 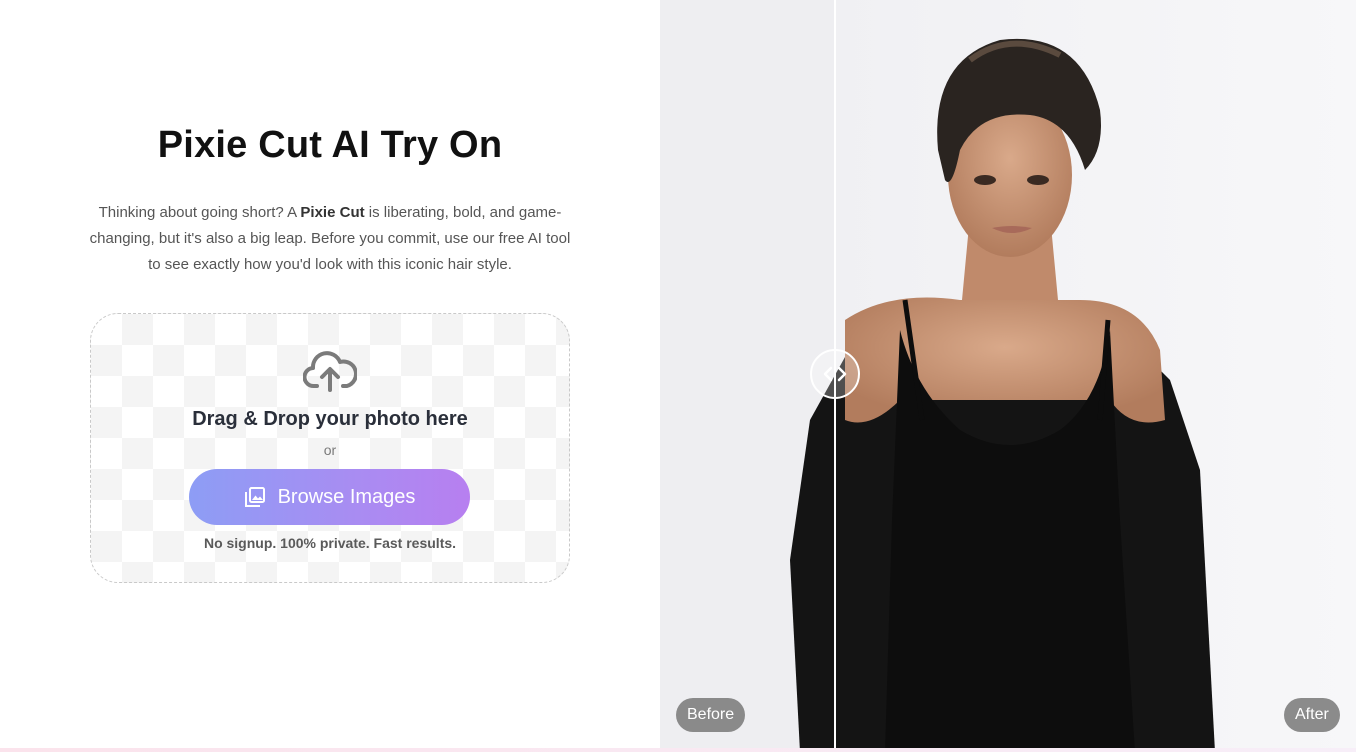 I want to click on browse-images-label: Browse Images, so click(x=346, y=496).